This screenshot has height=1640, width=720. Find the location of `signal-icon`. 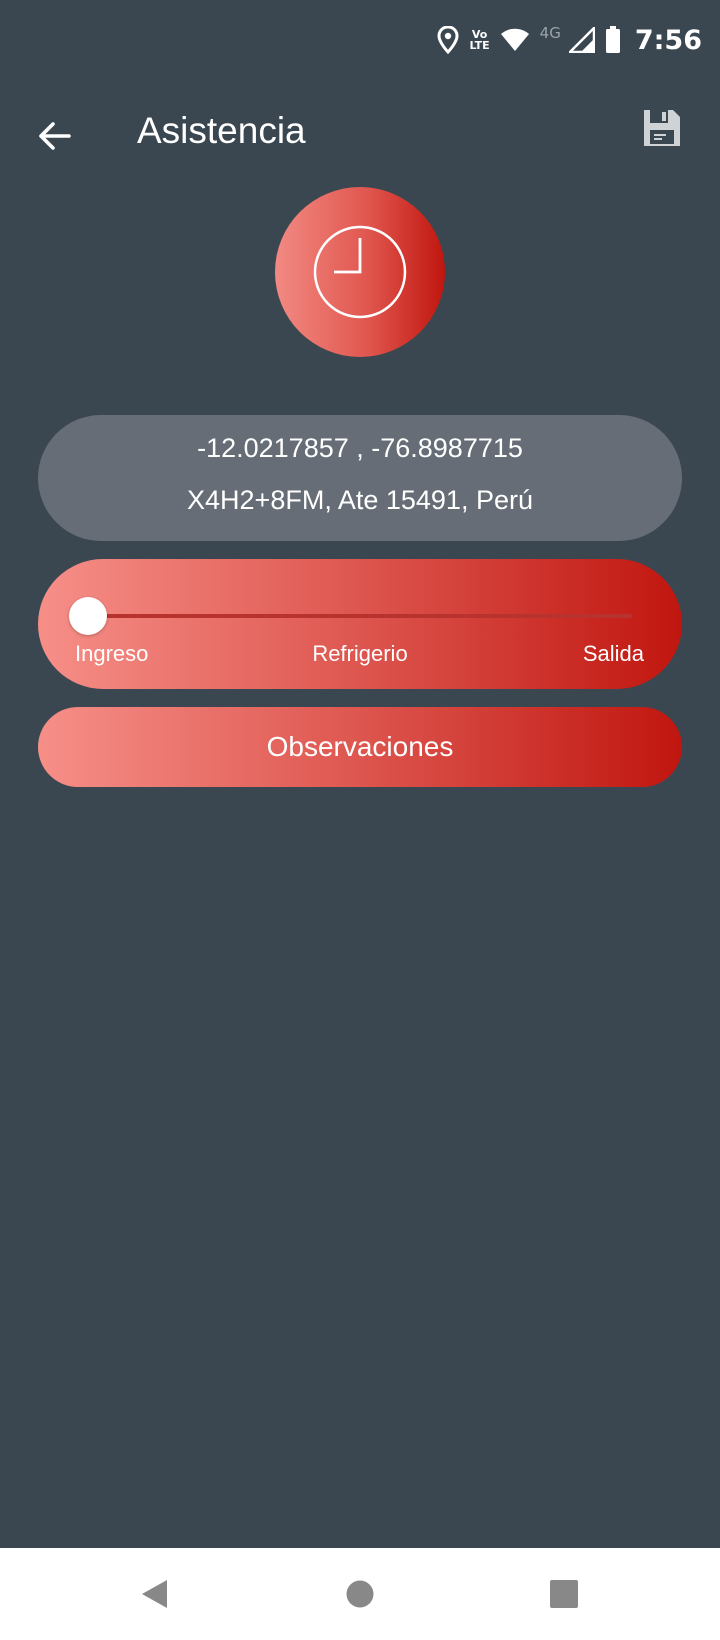

signal-icon is located at coordinates (581, 40).